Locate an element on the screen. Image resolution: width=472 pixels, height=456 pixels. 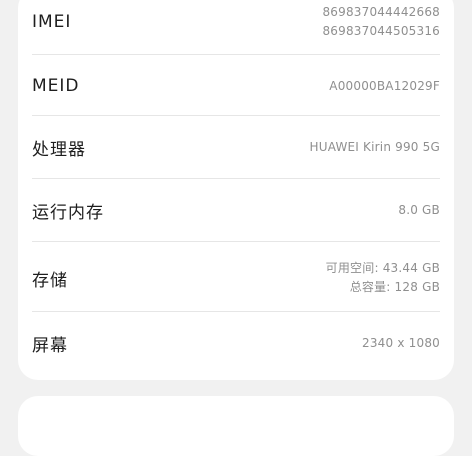
ram-label: 运行内存 is located at coordinates (68, 212).